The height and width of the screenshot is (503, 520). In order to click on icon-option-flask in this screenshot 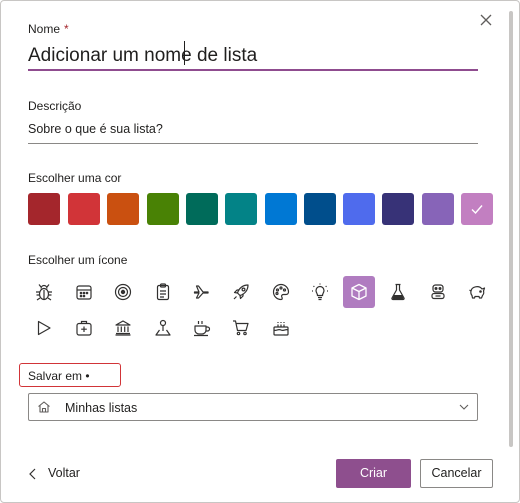, I will do `click(398, 292)`.